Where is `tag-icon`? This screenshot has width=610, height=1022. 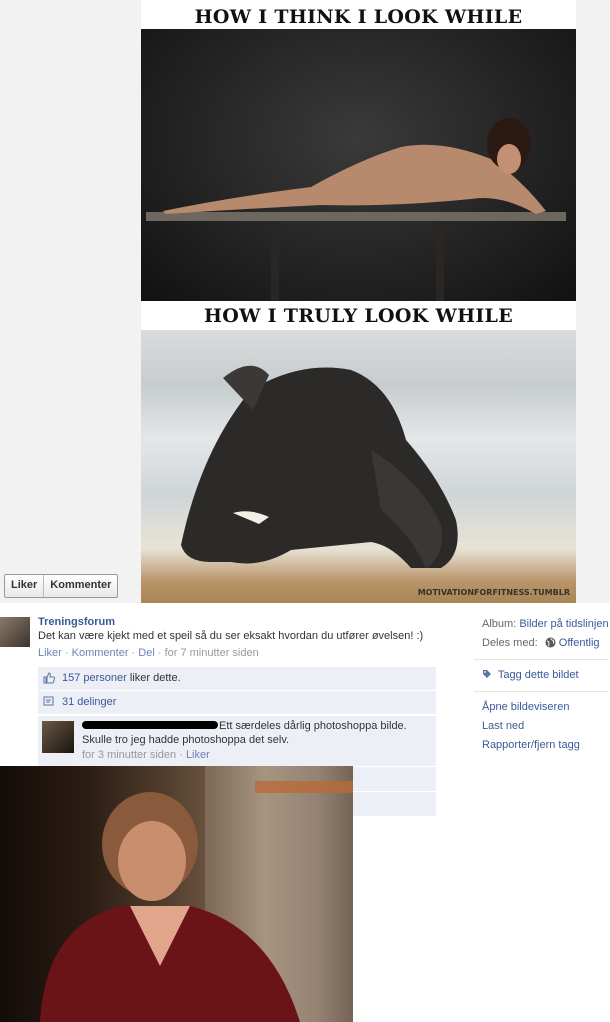 tag-icon is located at coordinates (487, 674).